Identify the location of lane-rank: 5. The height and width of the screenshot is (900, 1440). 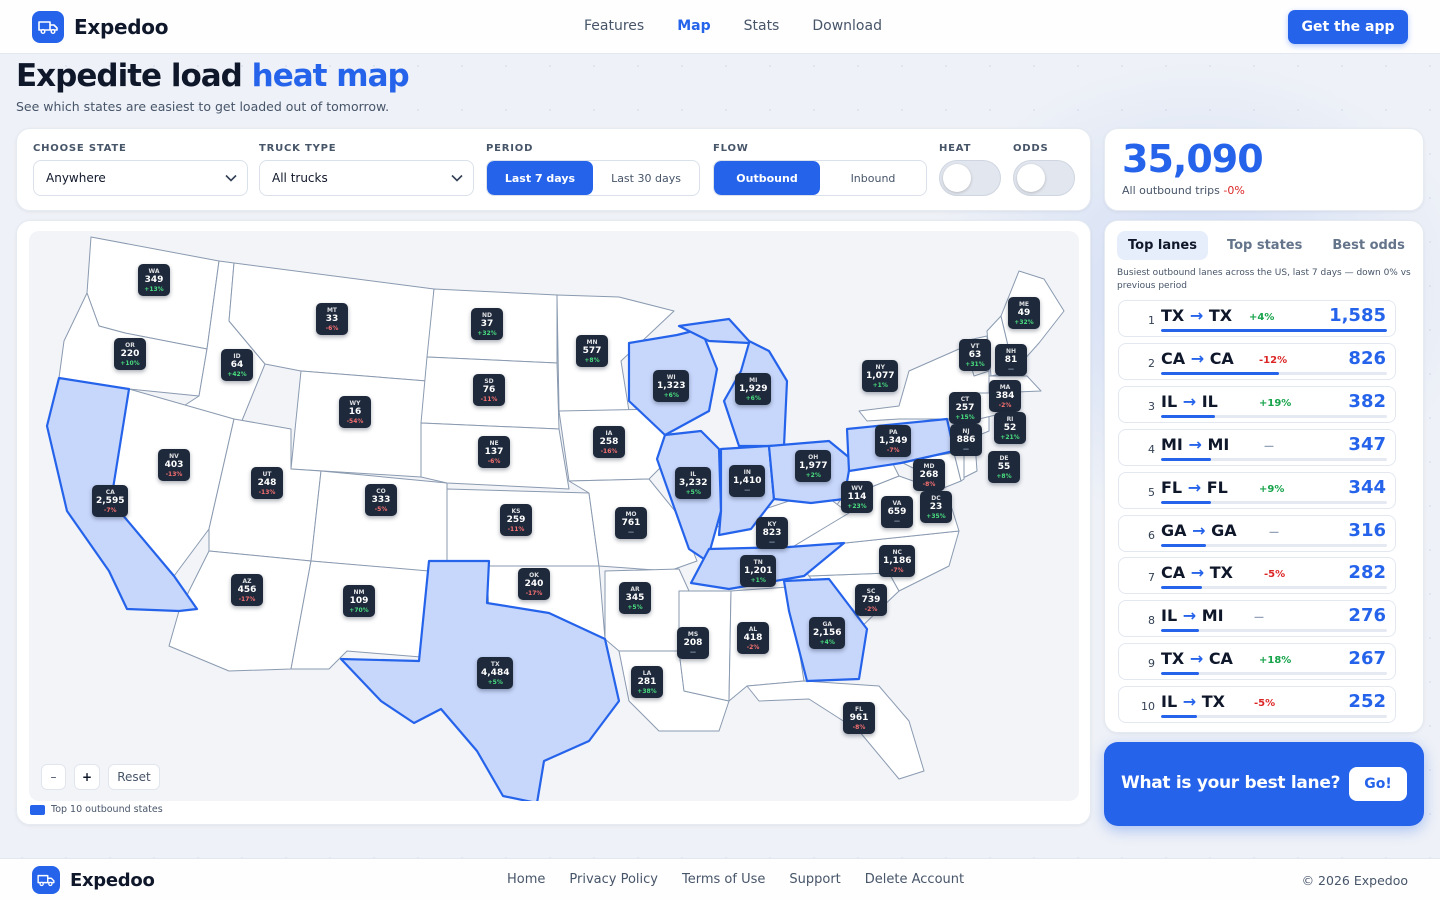
(1151, 492).